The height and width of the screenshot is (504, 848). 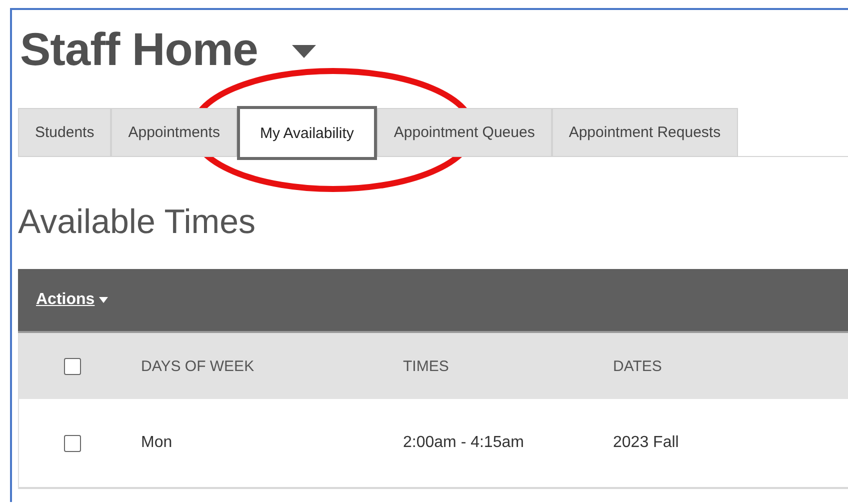 What do you see at coordinates (72, 300) in the screenshot?
I see `actions-menu: Actions` at bounding box center [72, 300].